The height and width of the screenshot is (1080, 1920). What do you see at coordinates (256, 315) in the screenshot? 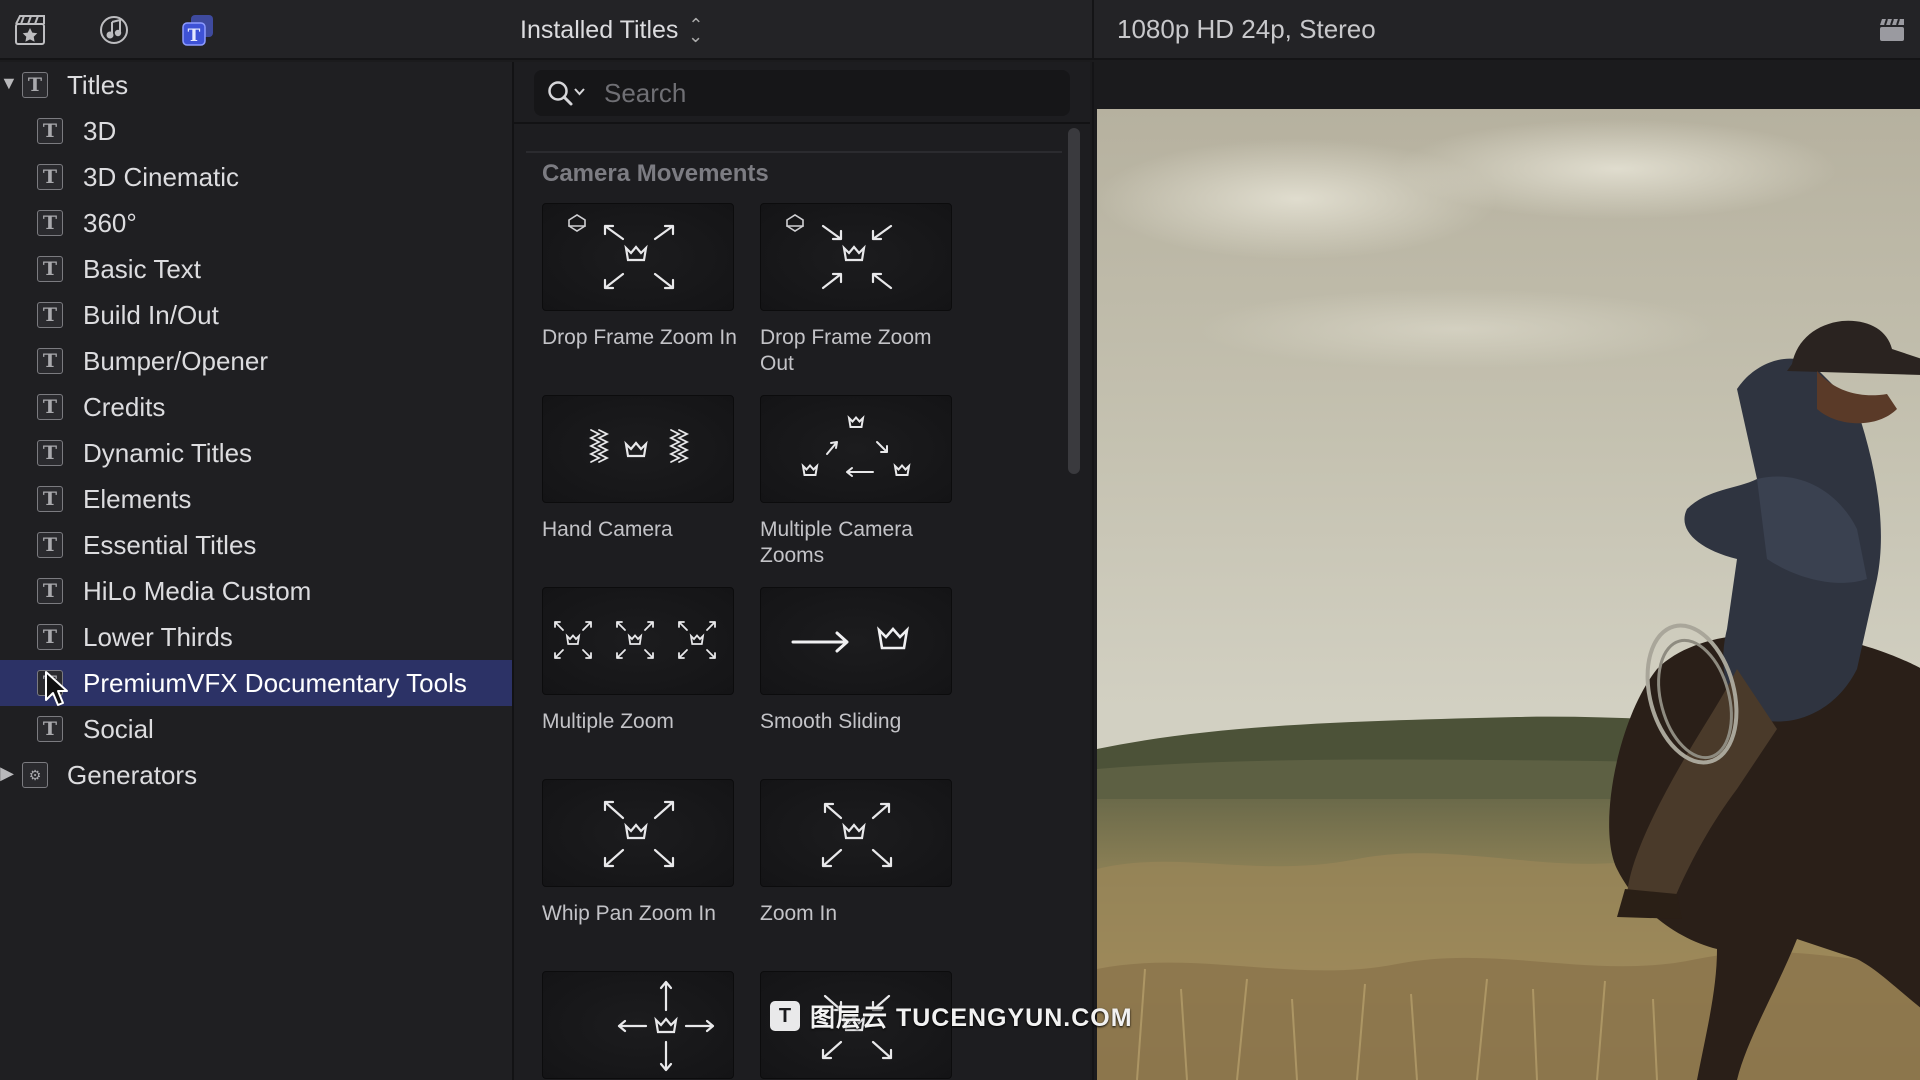
I see `sidebar-item-build-in-out: T Build In/Out` at bounding box center [256, 315].